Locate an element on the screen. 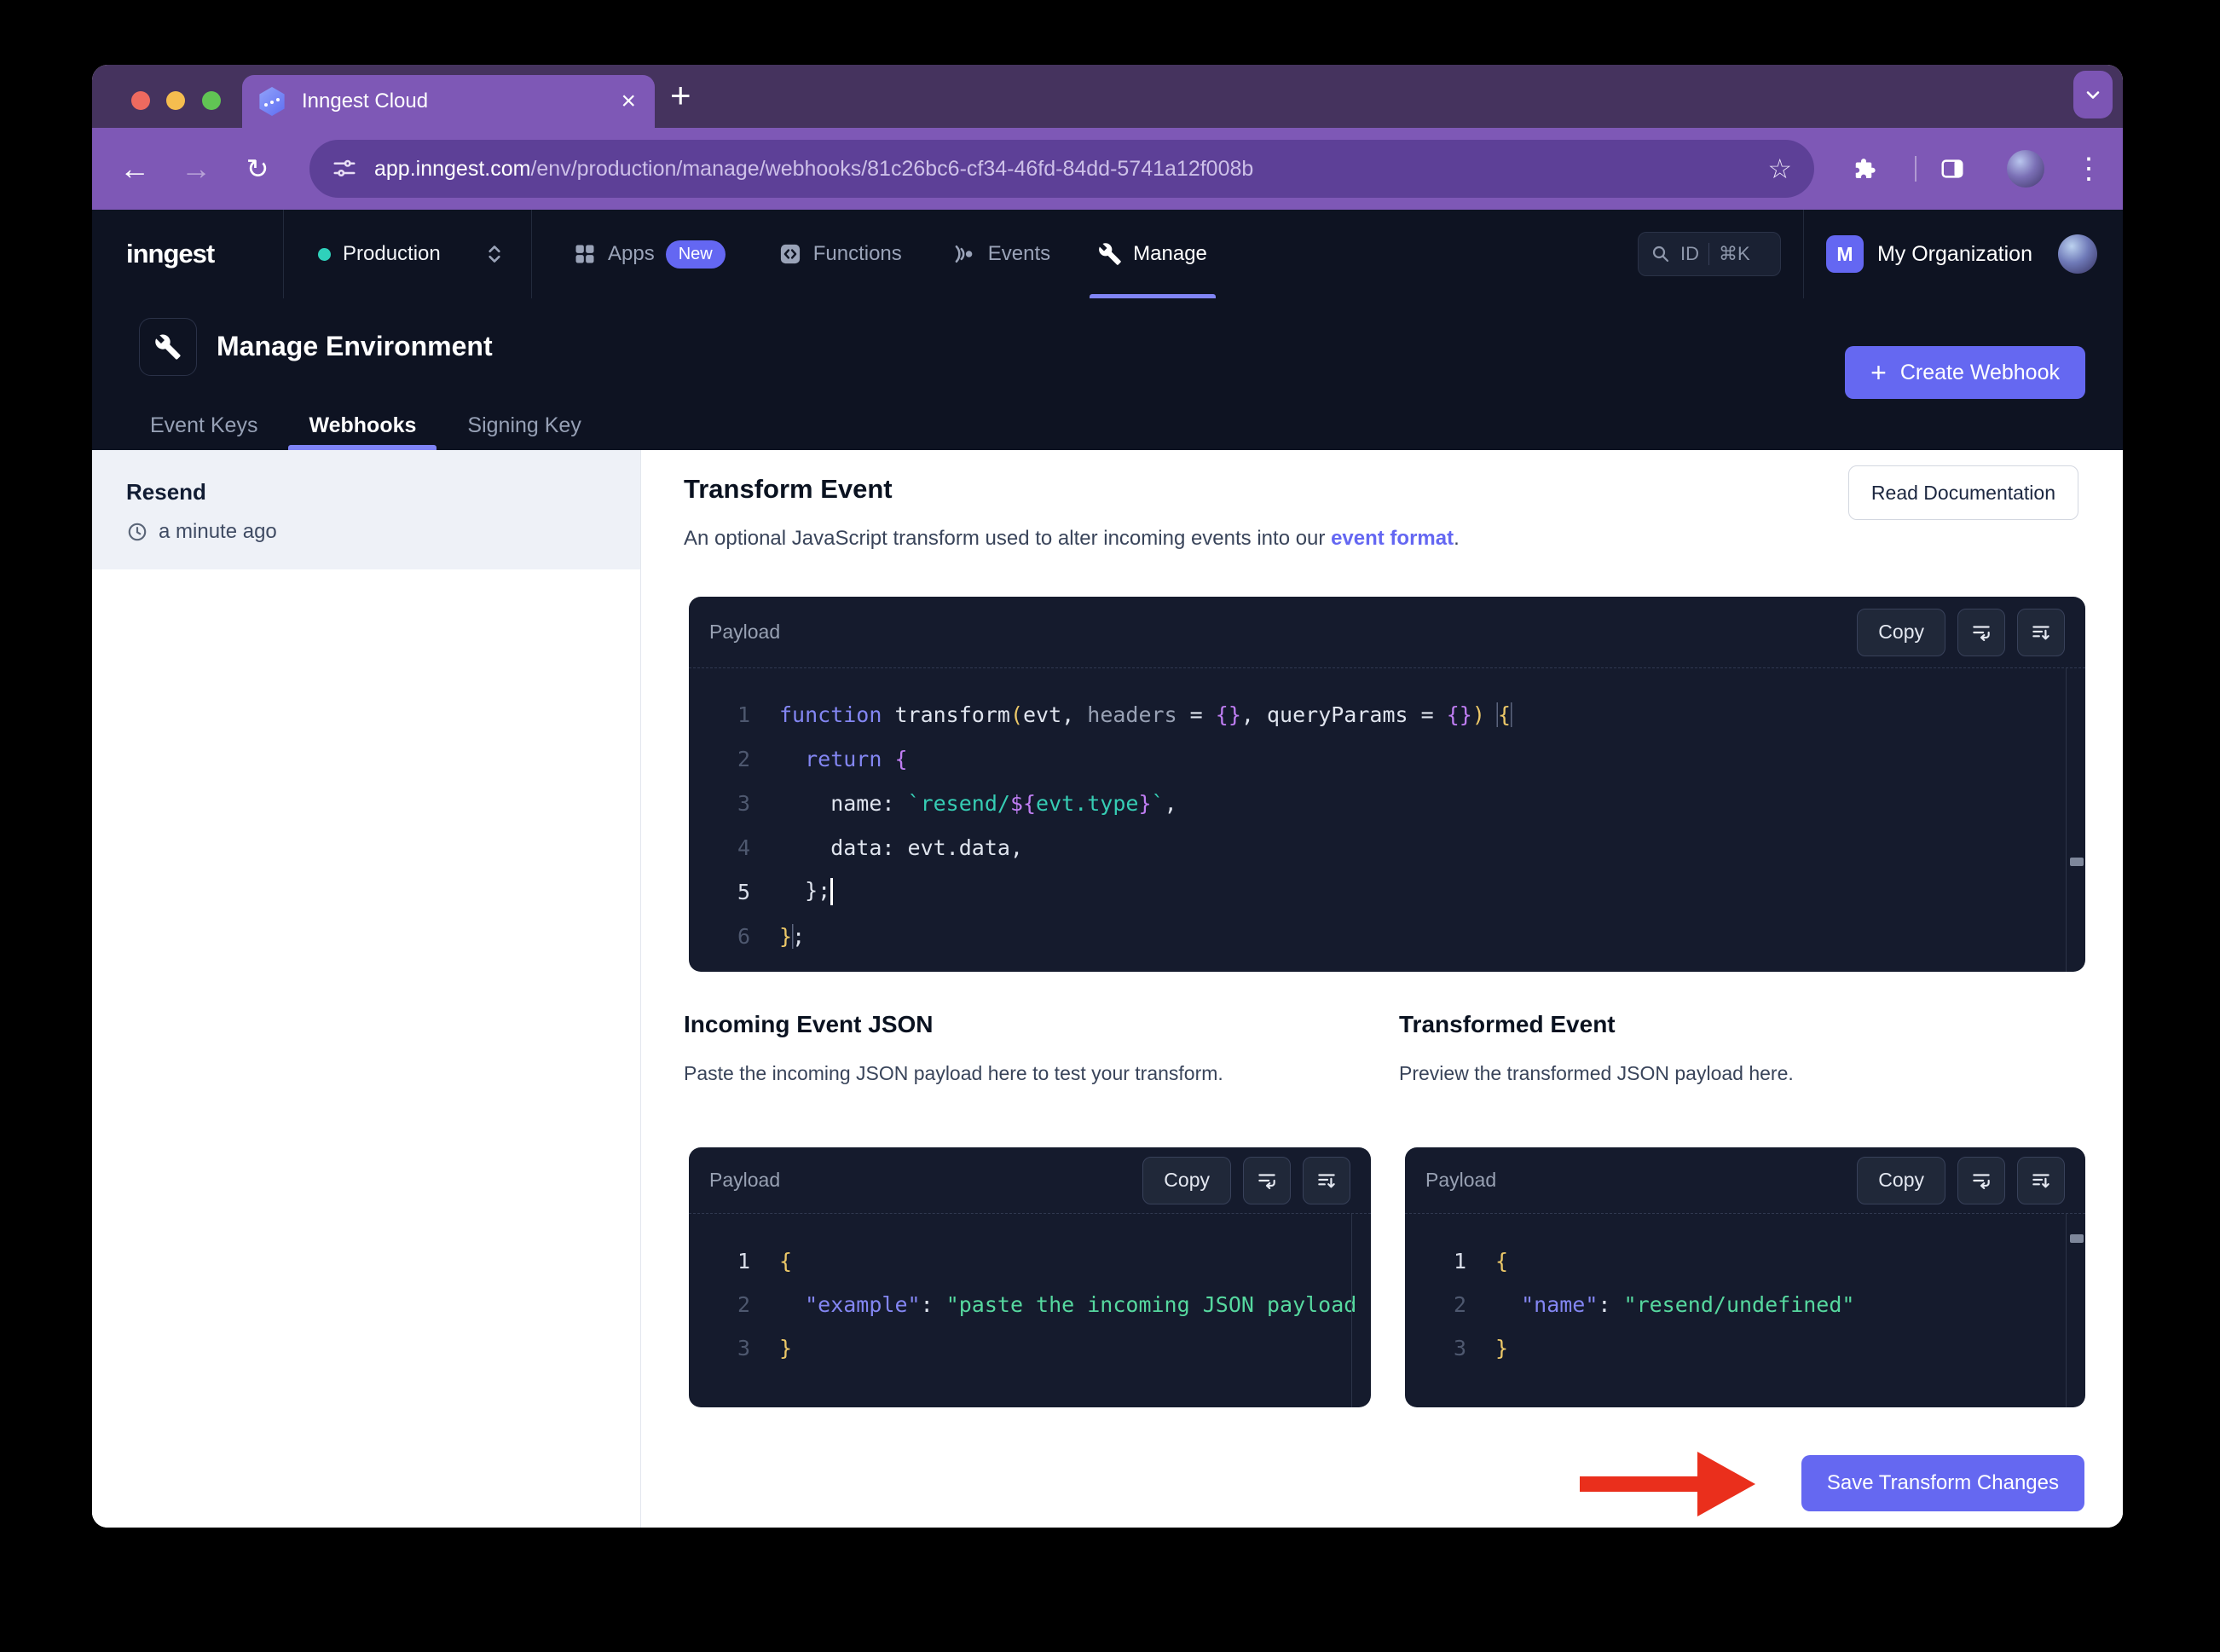  event-format-link: event format is located at coordinates (1392, 538).